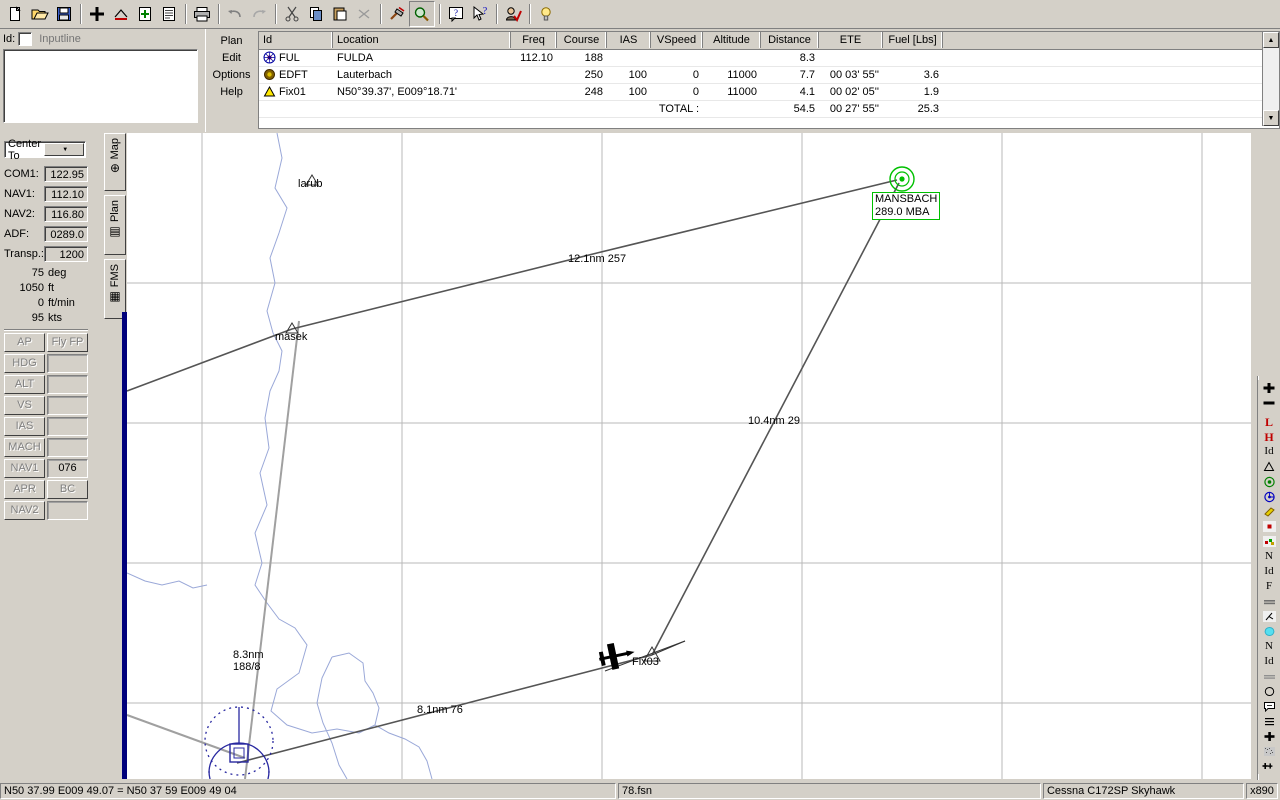 The height and width of the screenshot is (800, 1280). What do you see at coordinates (25, 39) in the screenshot?
I see `id-checkbox` at bounding box center [25, 39].